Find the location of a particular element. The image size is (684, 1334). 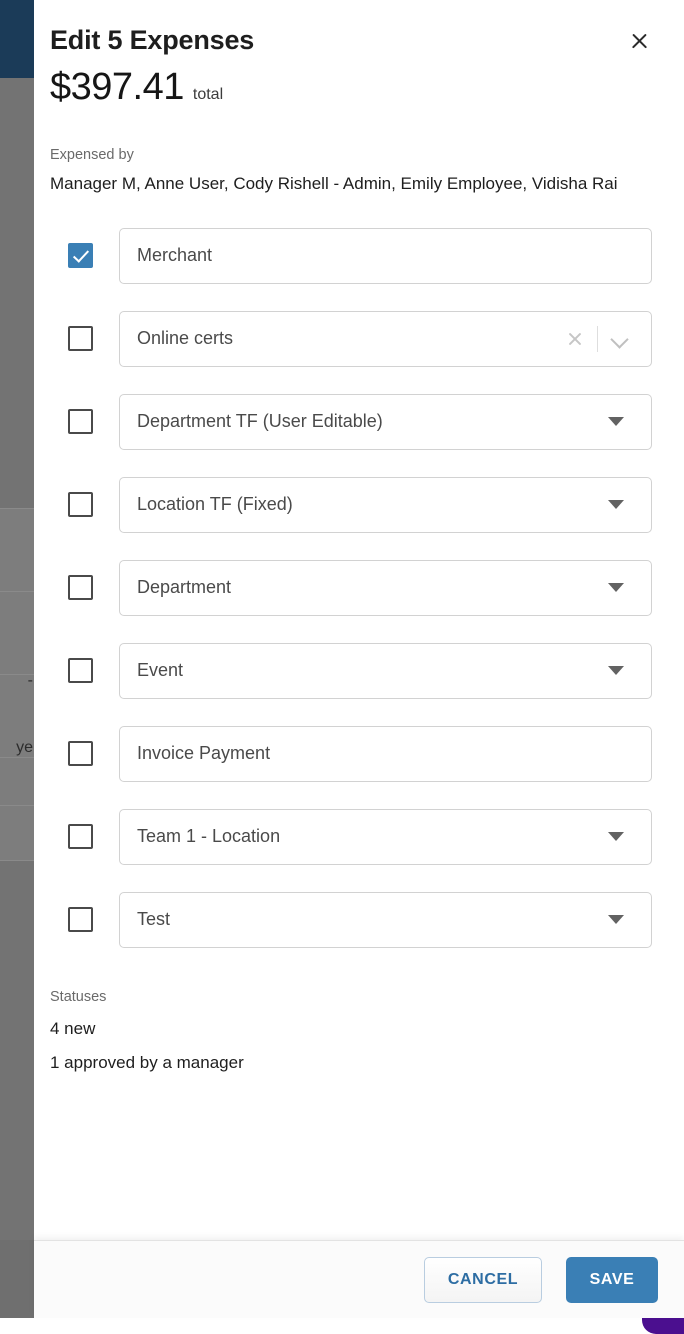

cancel-button: CANCEL is located at coordinates (483, 1280).